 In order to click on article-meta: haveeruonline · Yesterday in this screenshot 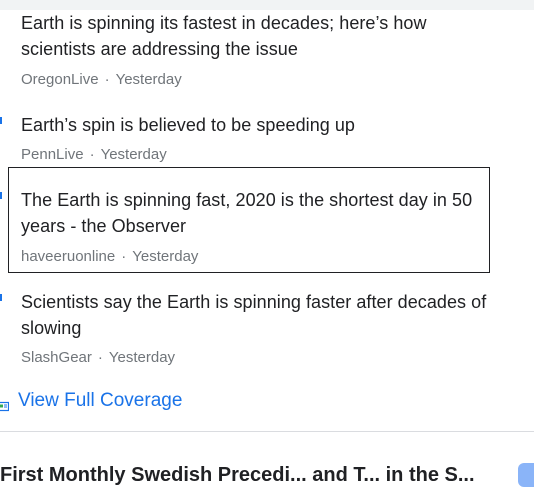, I will do `click(109, 257)`.